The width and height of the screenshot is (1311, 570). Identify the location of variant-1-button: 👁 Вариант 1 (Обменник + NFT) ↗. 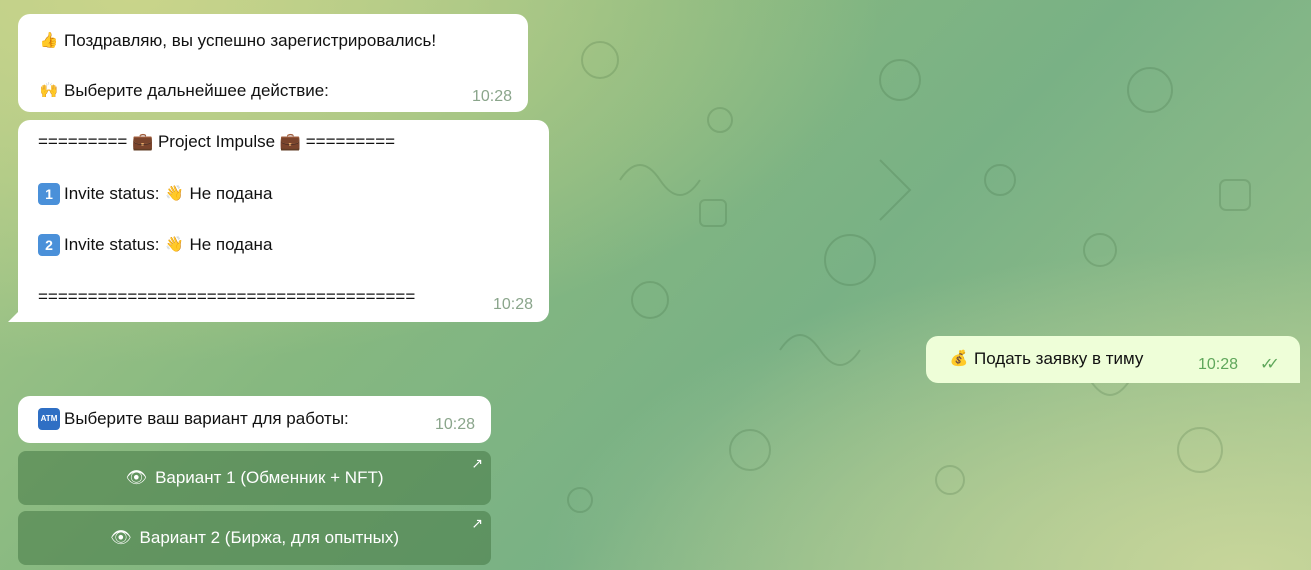
(254, 478).